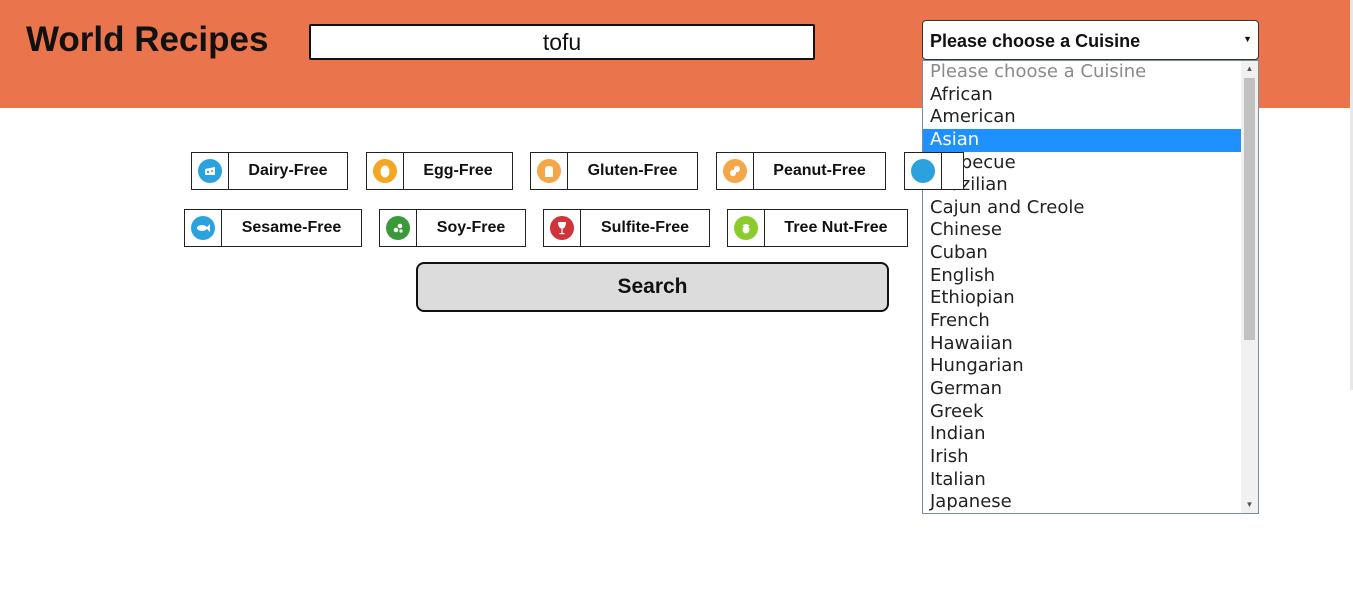 This screenshot has height=610, width=1353. Describe the element at coordinates (1082, 163) in the screenshot. I see `cuisine-option: Barbecue` at that location.